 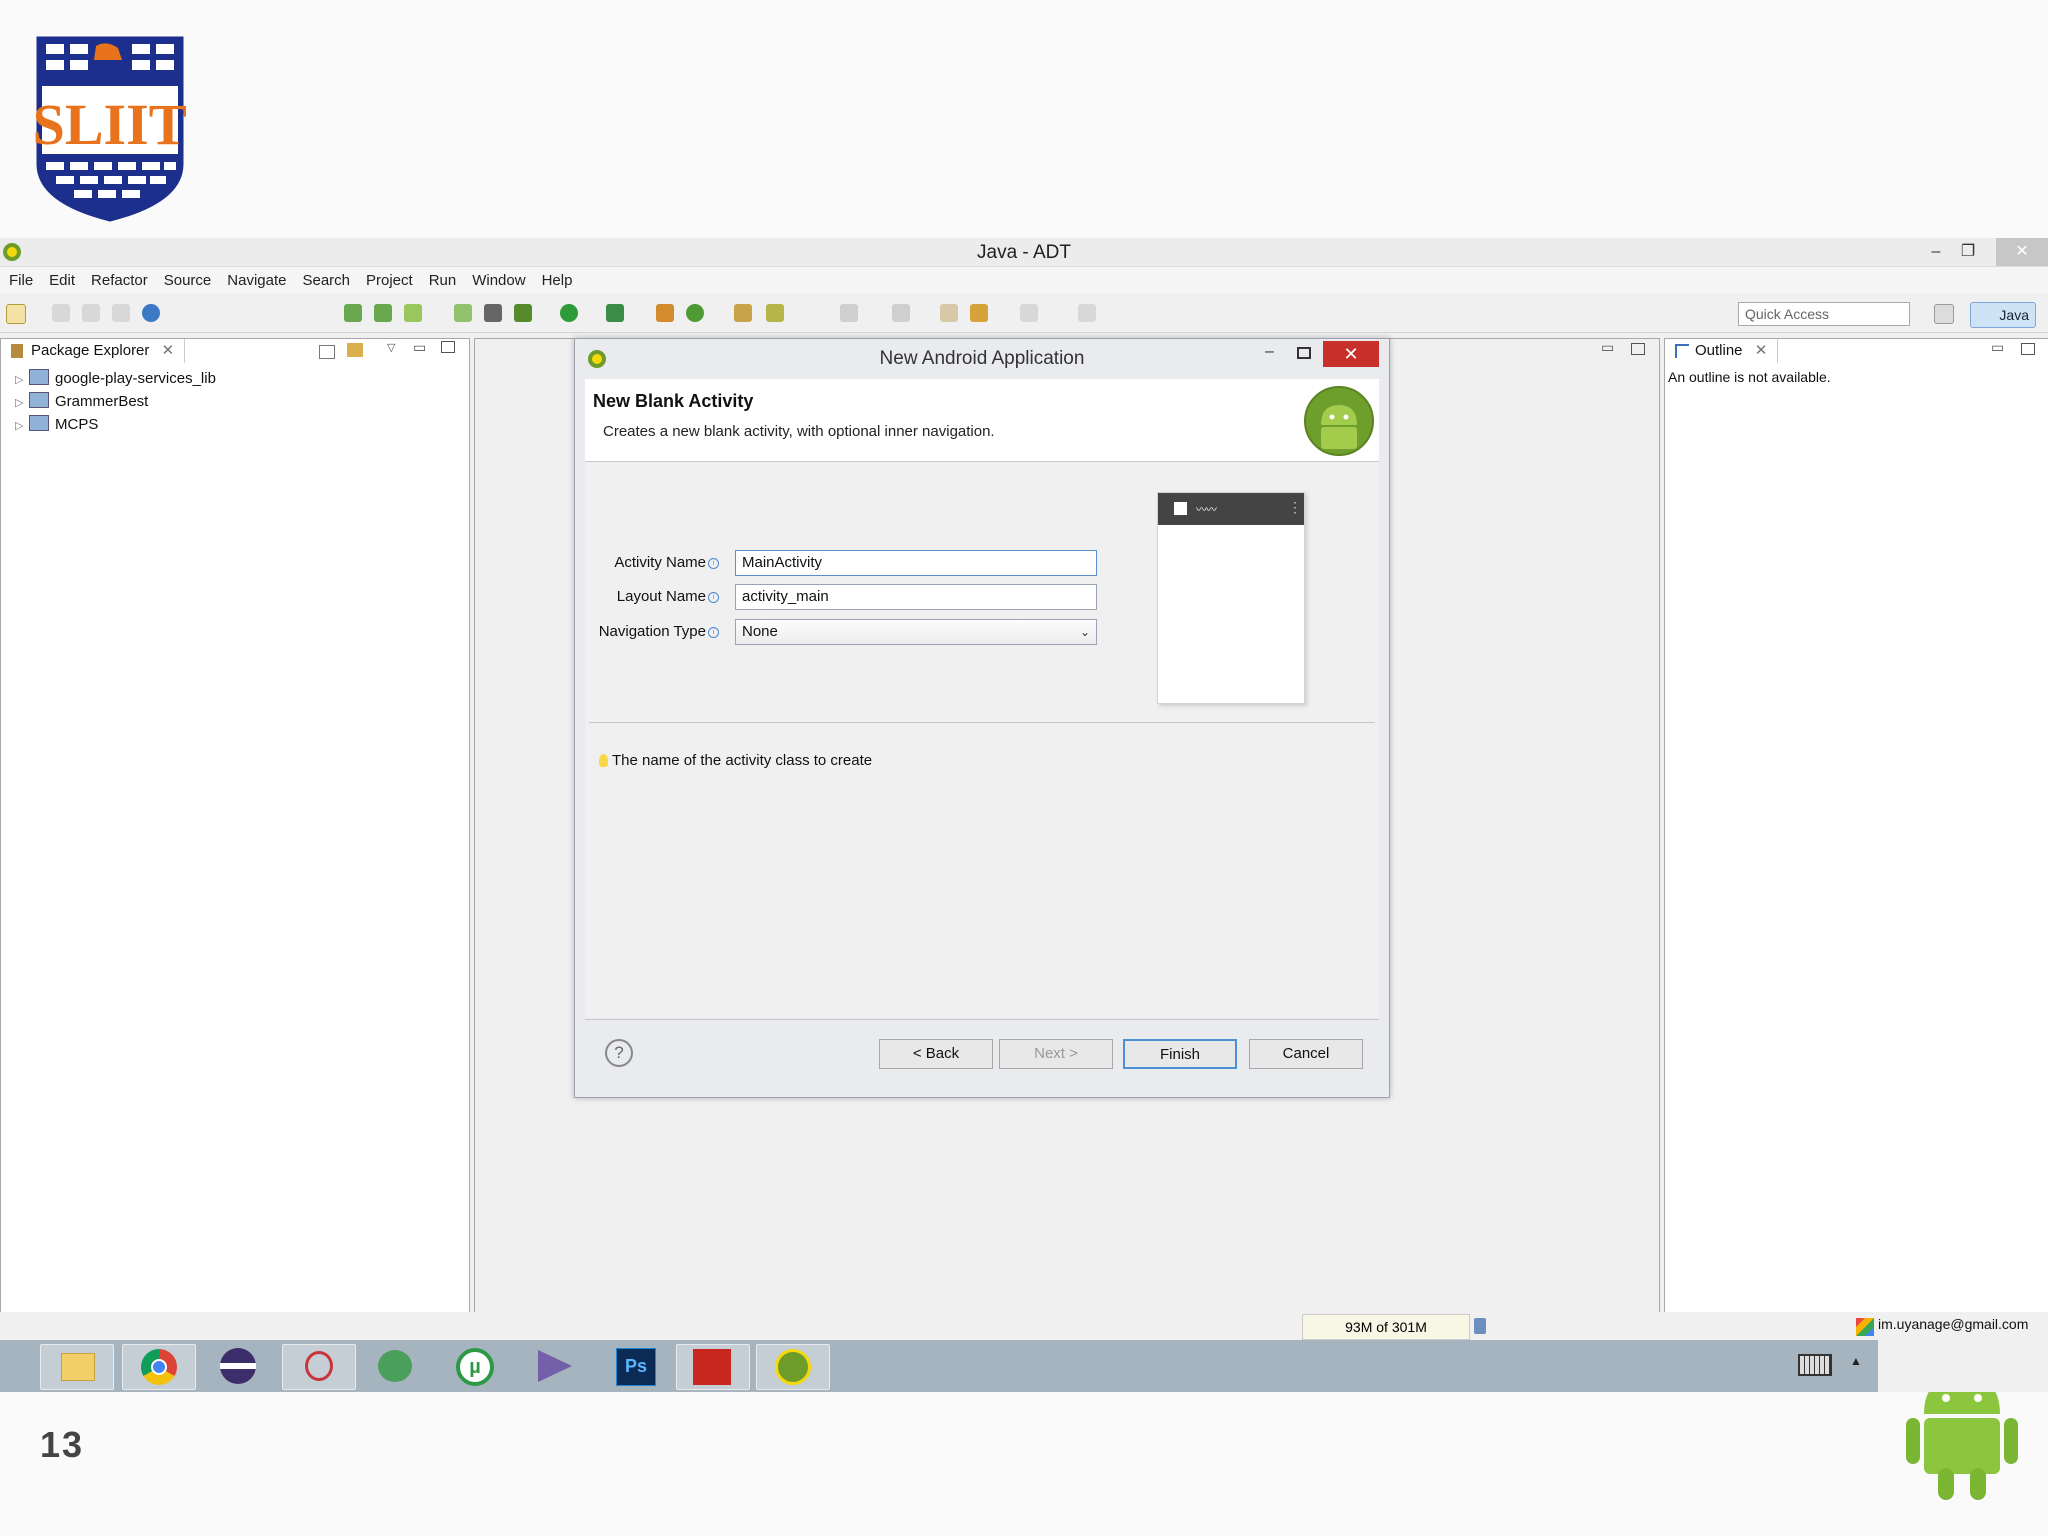 What do you see at coordinates (1180, 1054) in the screenshot?
I see `finish-button: Finish` at bounding box center [1180, 1054].